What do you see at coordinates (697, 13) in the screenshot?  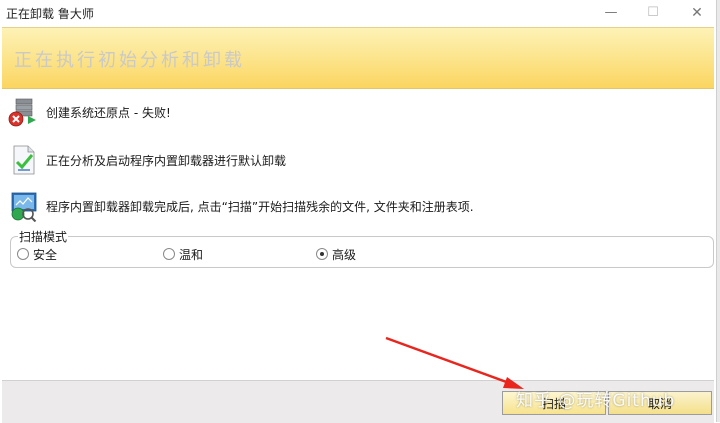 I see `close-button: ✕` at bounding box center [697, 13].